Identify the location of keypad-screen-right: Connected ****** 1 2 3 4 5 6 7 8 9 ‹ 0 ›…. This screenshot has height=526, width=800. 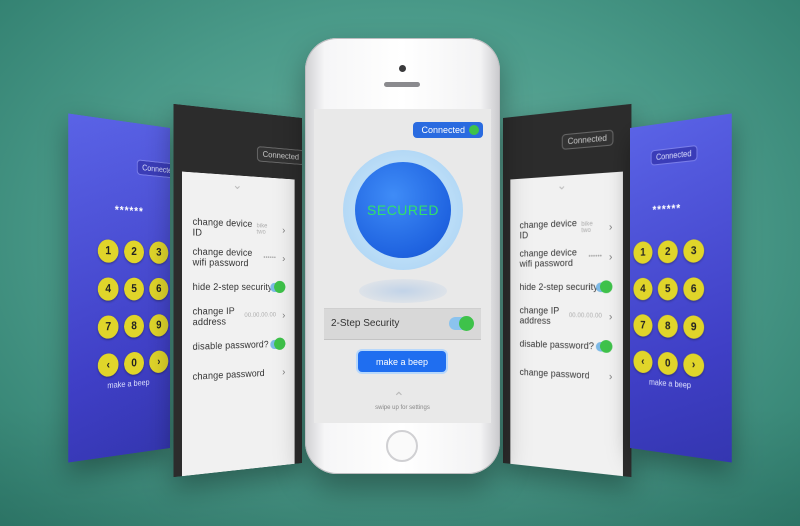
(681, 288).